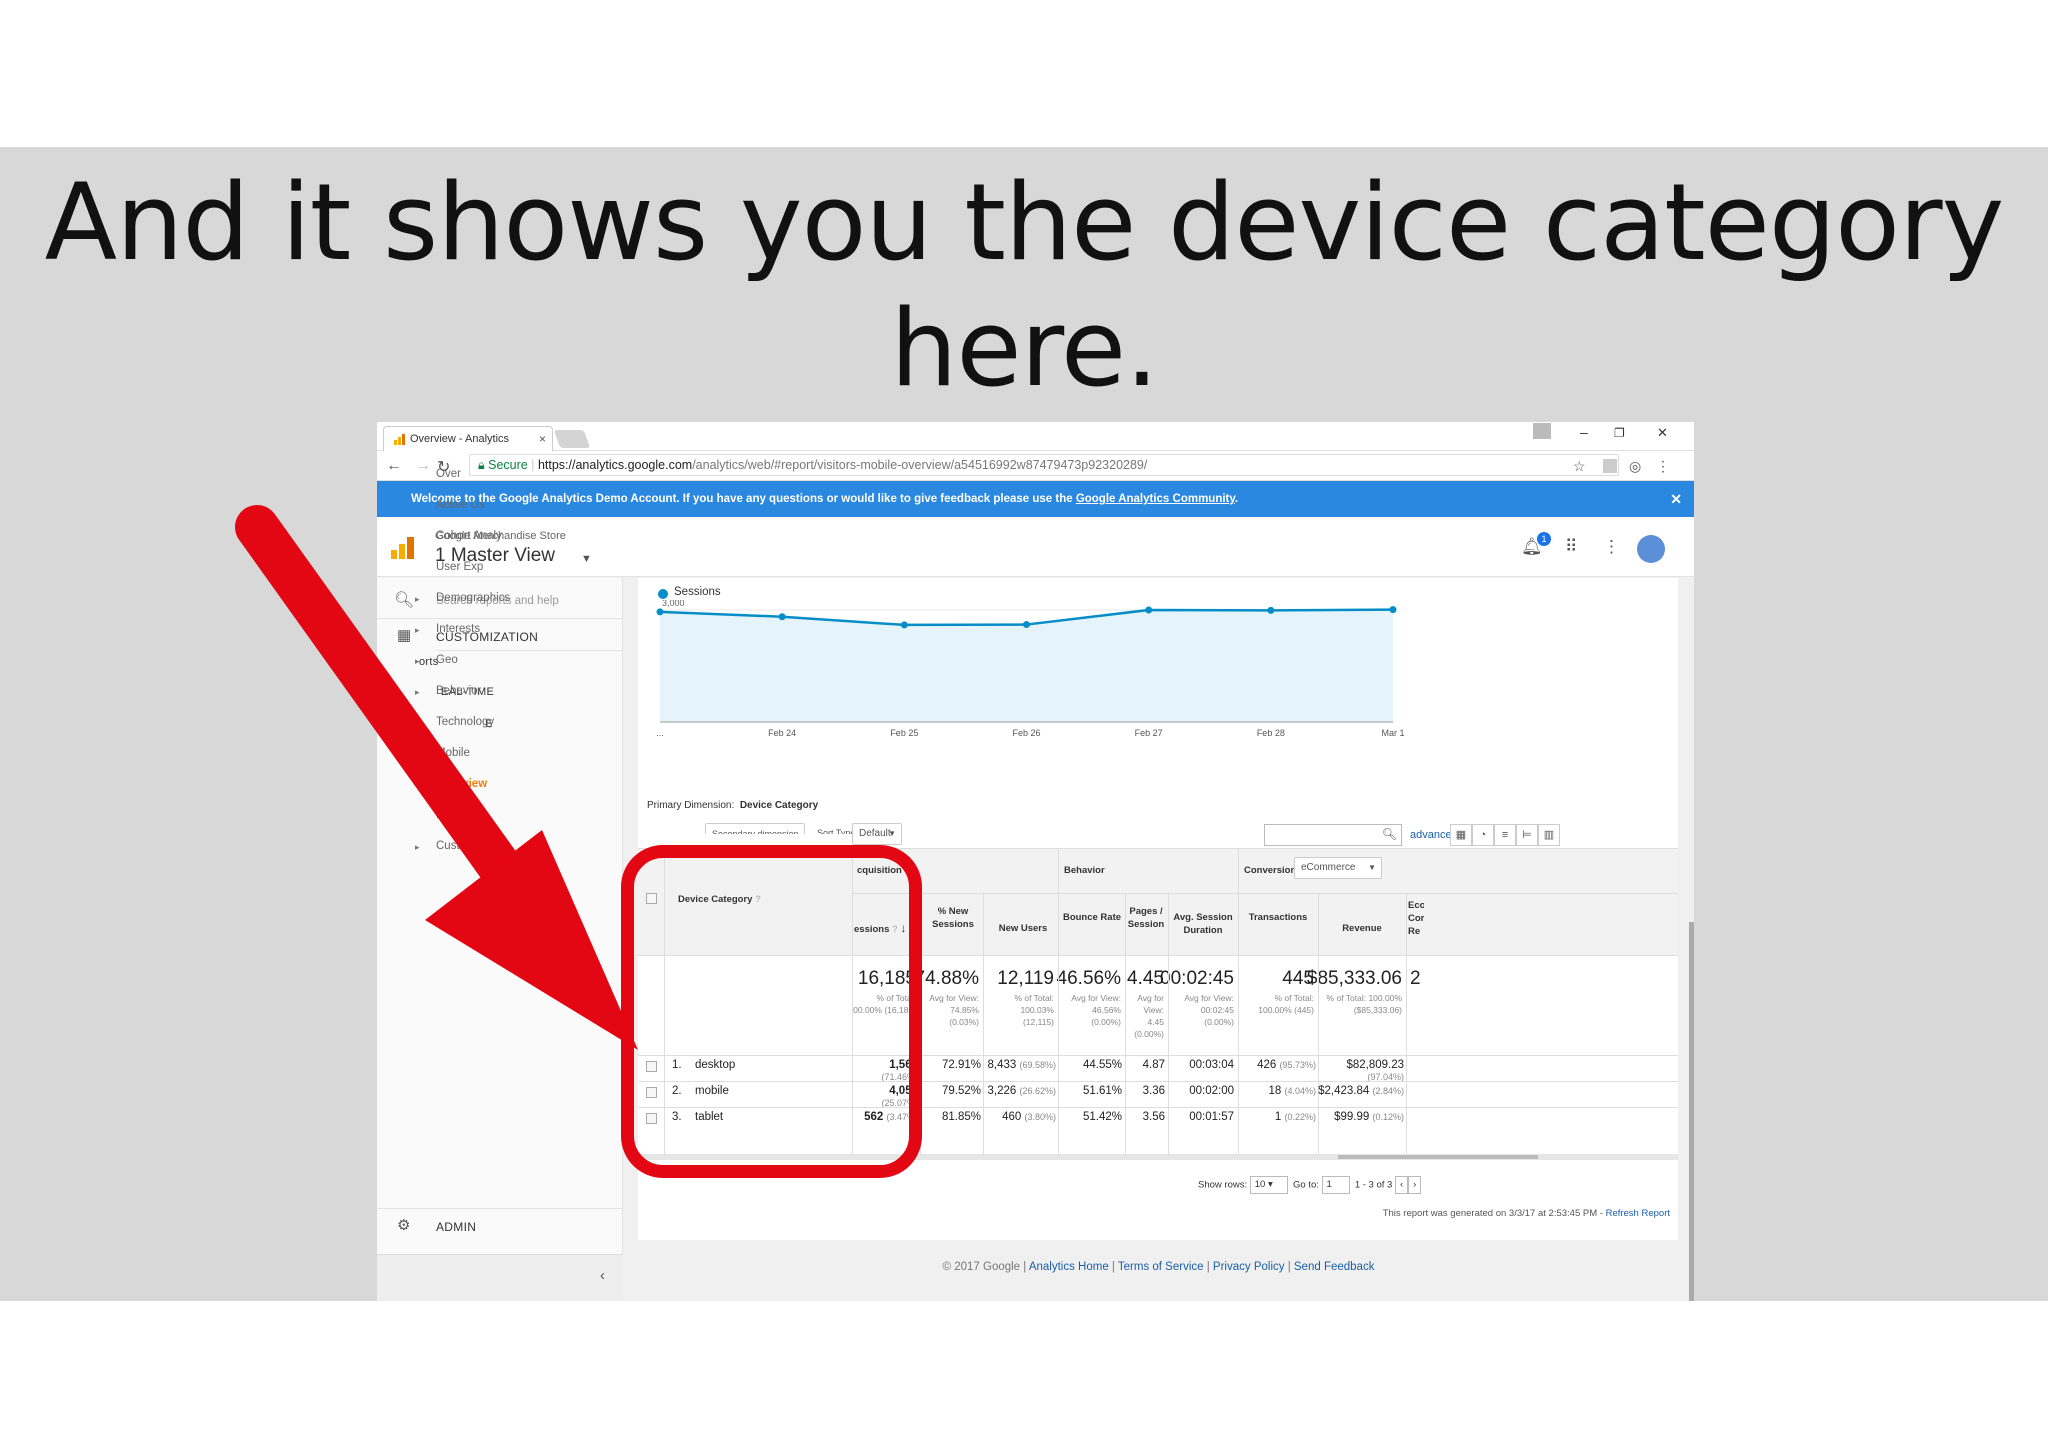  What do you see at coordinates (1691, 1111) in the screenshot?
I see `page-scrollbar` at bounding box center [1691, 1111].